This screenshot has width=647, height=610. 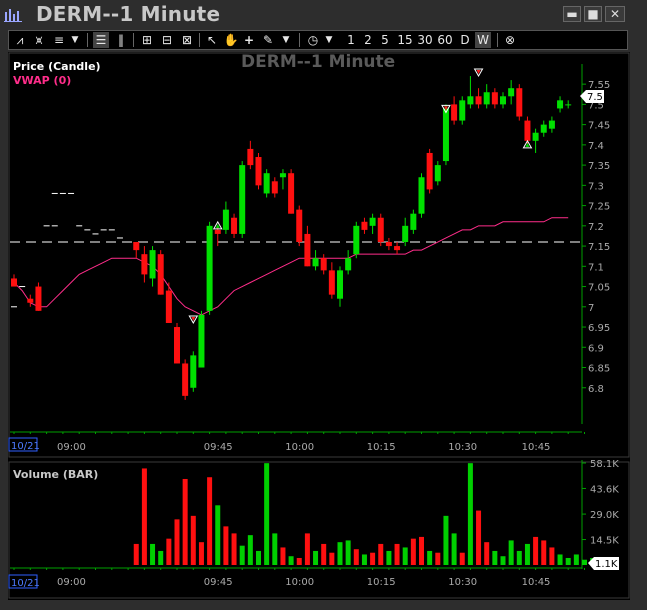 What do you see at coordinates (425, 40) in the screenshot?
I see `interval-30-button: 30` at bounding box center [425, 40].